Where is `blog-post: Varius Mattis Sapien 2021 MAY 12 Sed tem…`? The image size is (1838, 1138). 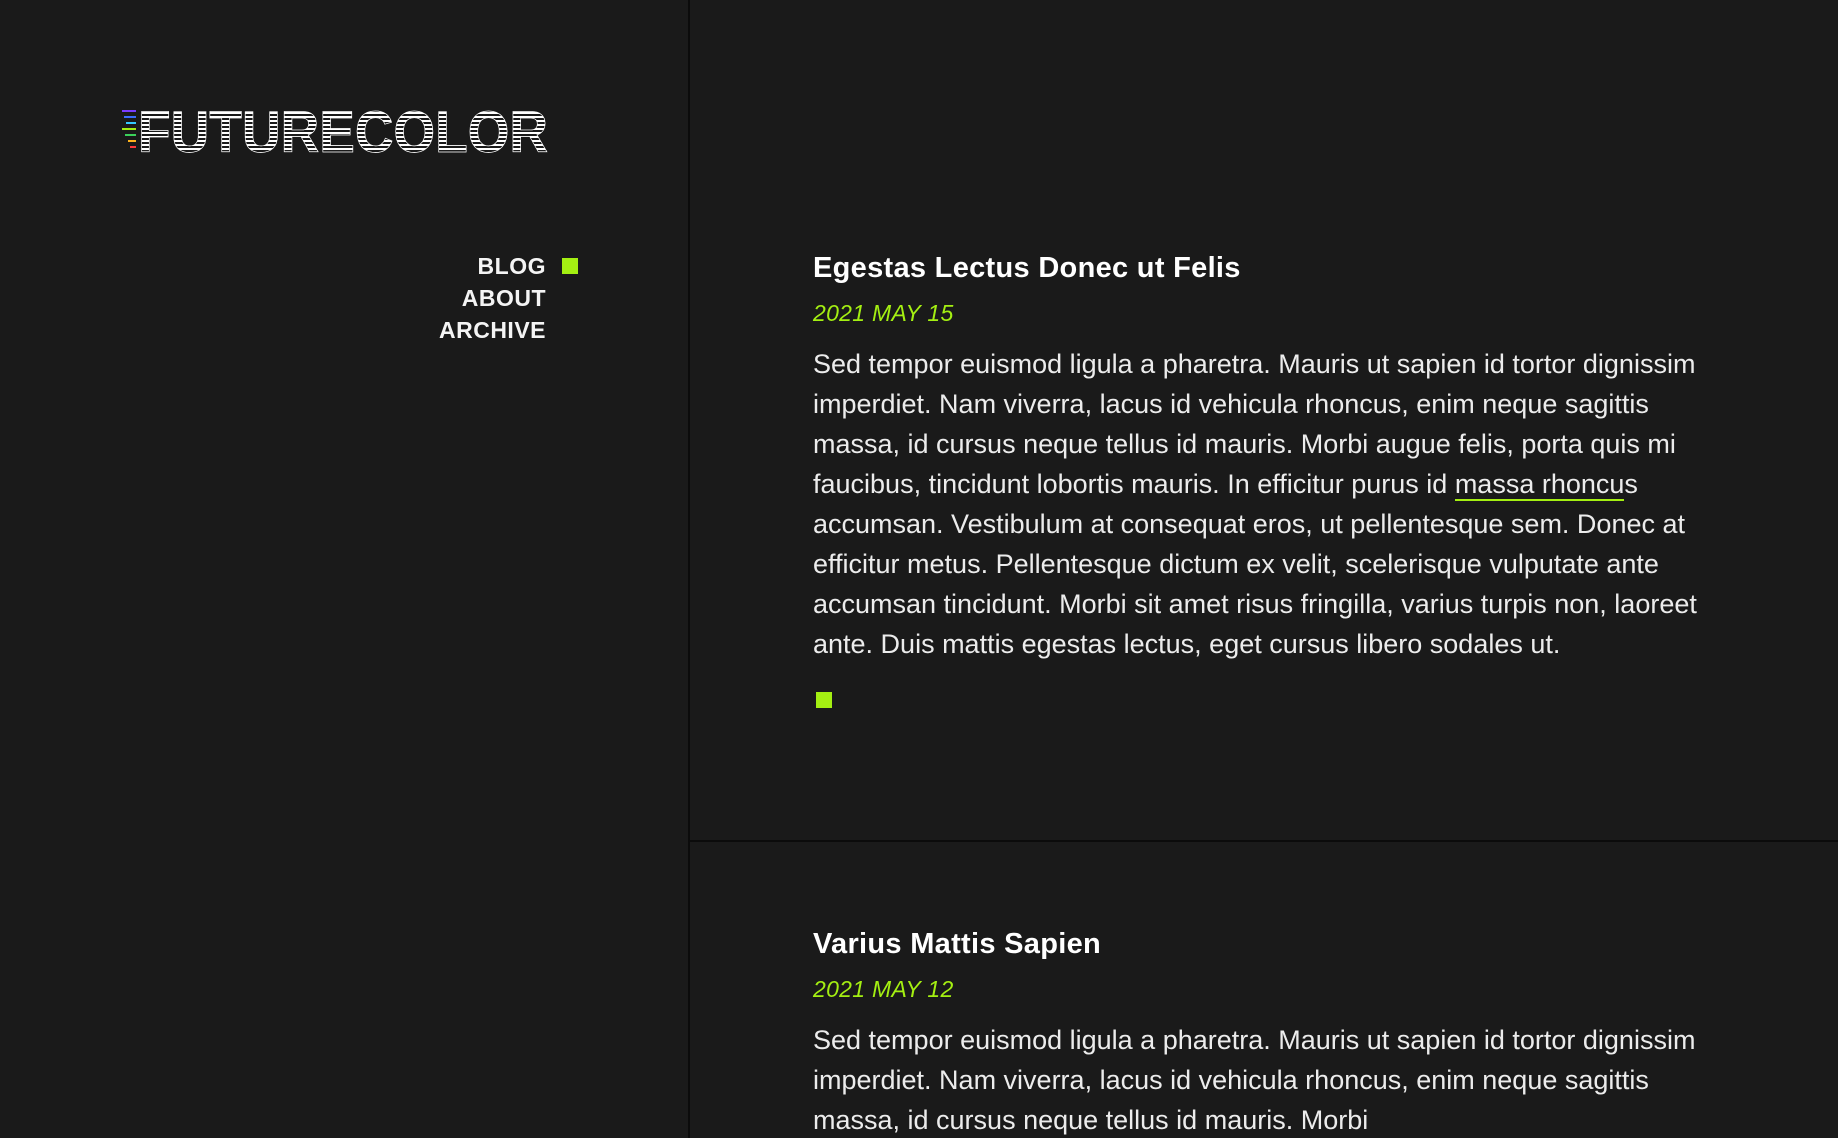 blog-post: Varius Mattis Sapien 2021 MAY 12 Sed tem… is located at coordinates (1264, 1030).